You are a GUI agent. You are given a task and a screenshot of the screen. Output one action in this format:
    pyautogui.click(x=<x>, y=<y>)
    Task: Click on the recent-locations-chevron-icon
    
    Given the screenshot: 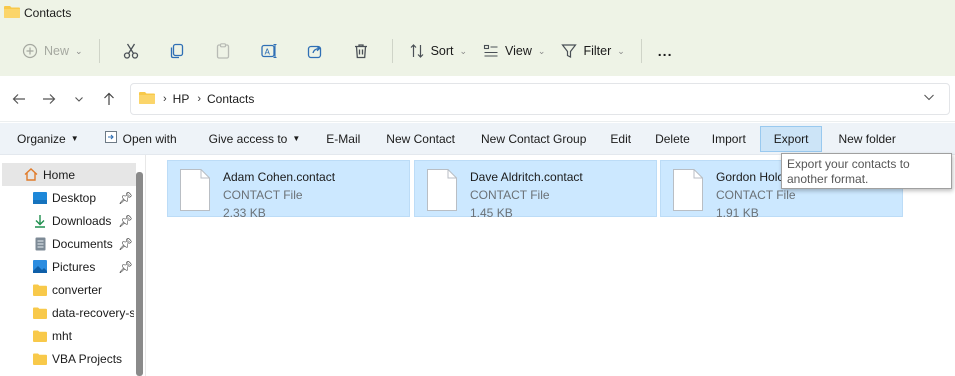 What is the action you would take?
    pyautogui.click(x=79, y=99)
    